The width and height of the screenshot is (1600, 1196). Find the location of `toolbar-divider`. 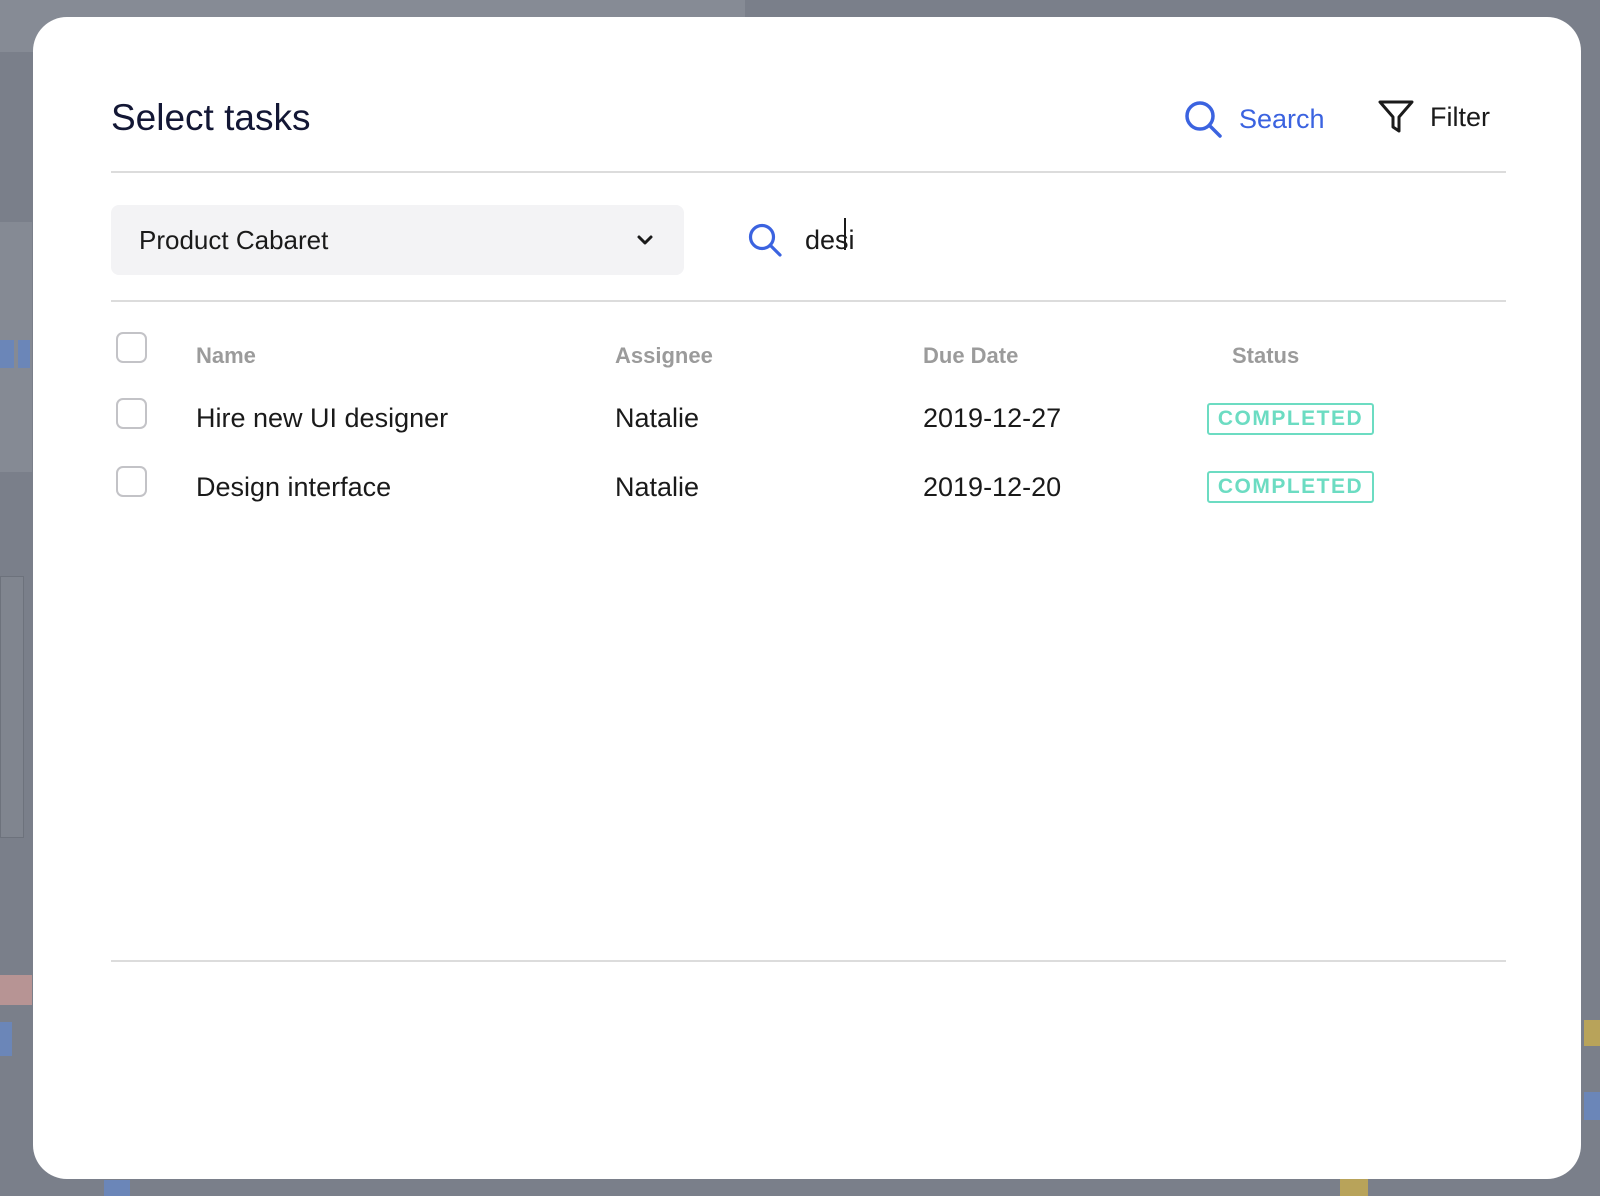

toolbar-divider is located at coordinates (808, 301).